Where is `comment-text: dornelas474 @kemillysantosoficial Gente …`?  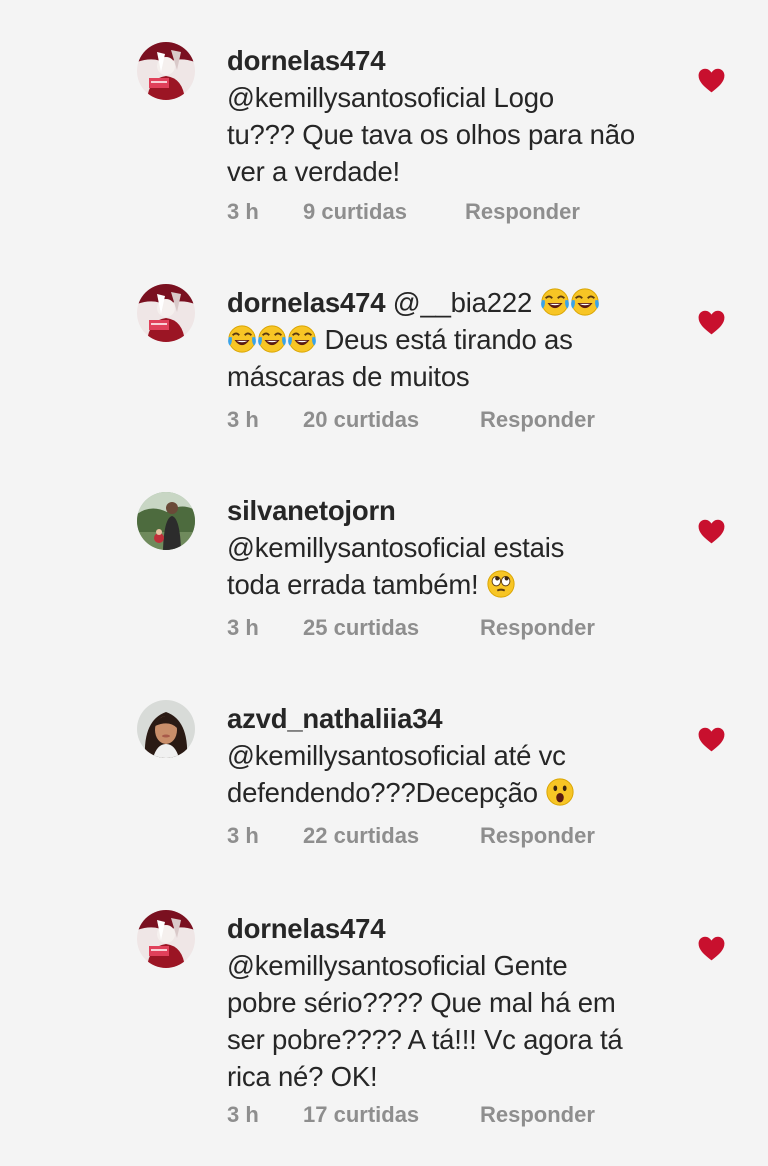 comment-text: dornelas474 @kemillysantosoficial Gente … is located at coordinates (447, 1002).